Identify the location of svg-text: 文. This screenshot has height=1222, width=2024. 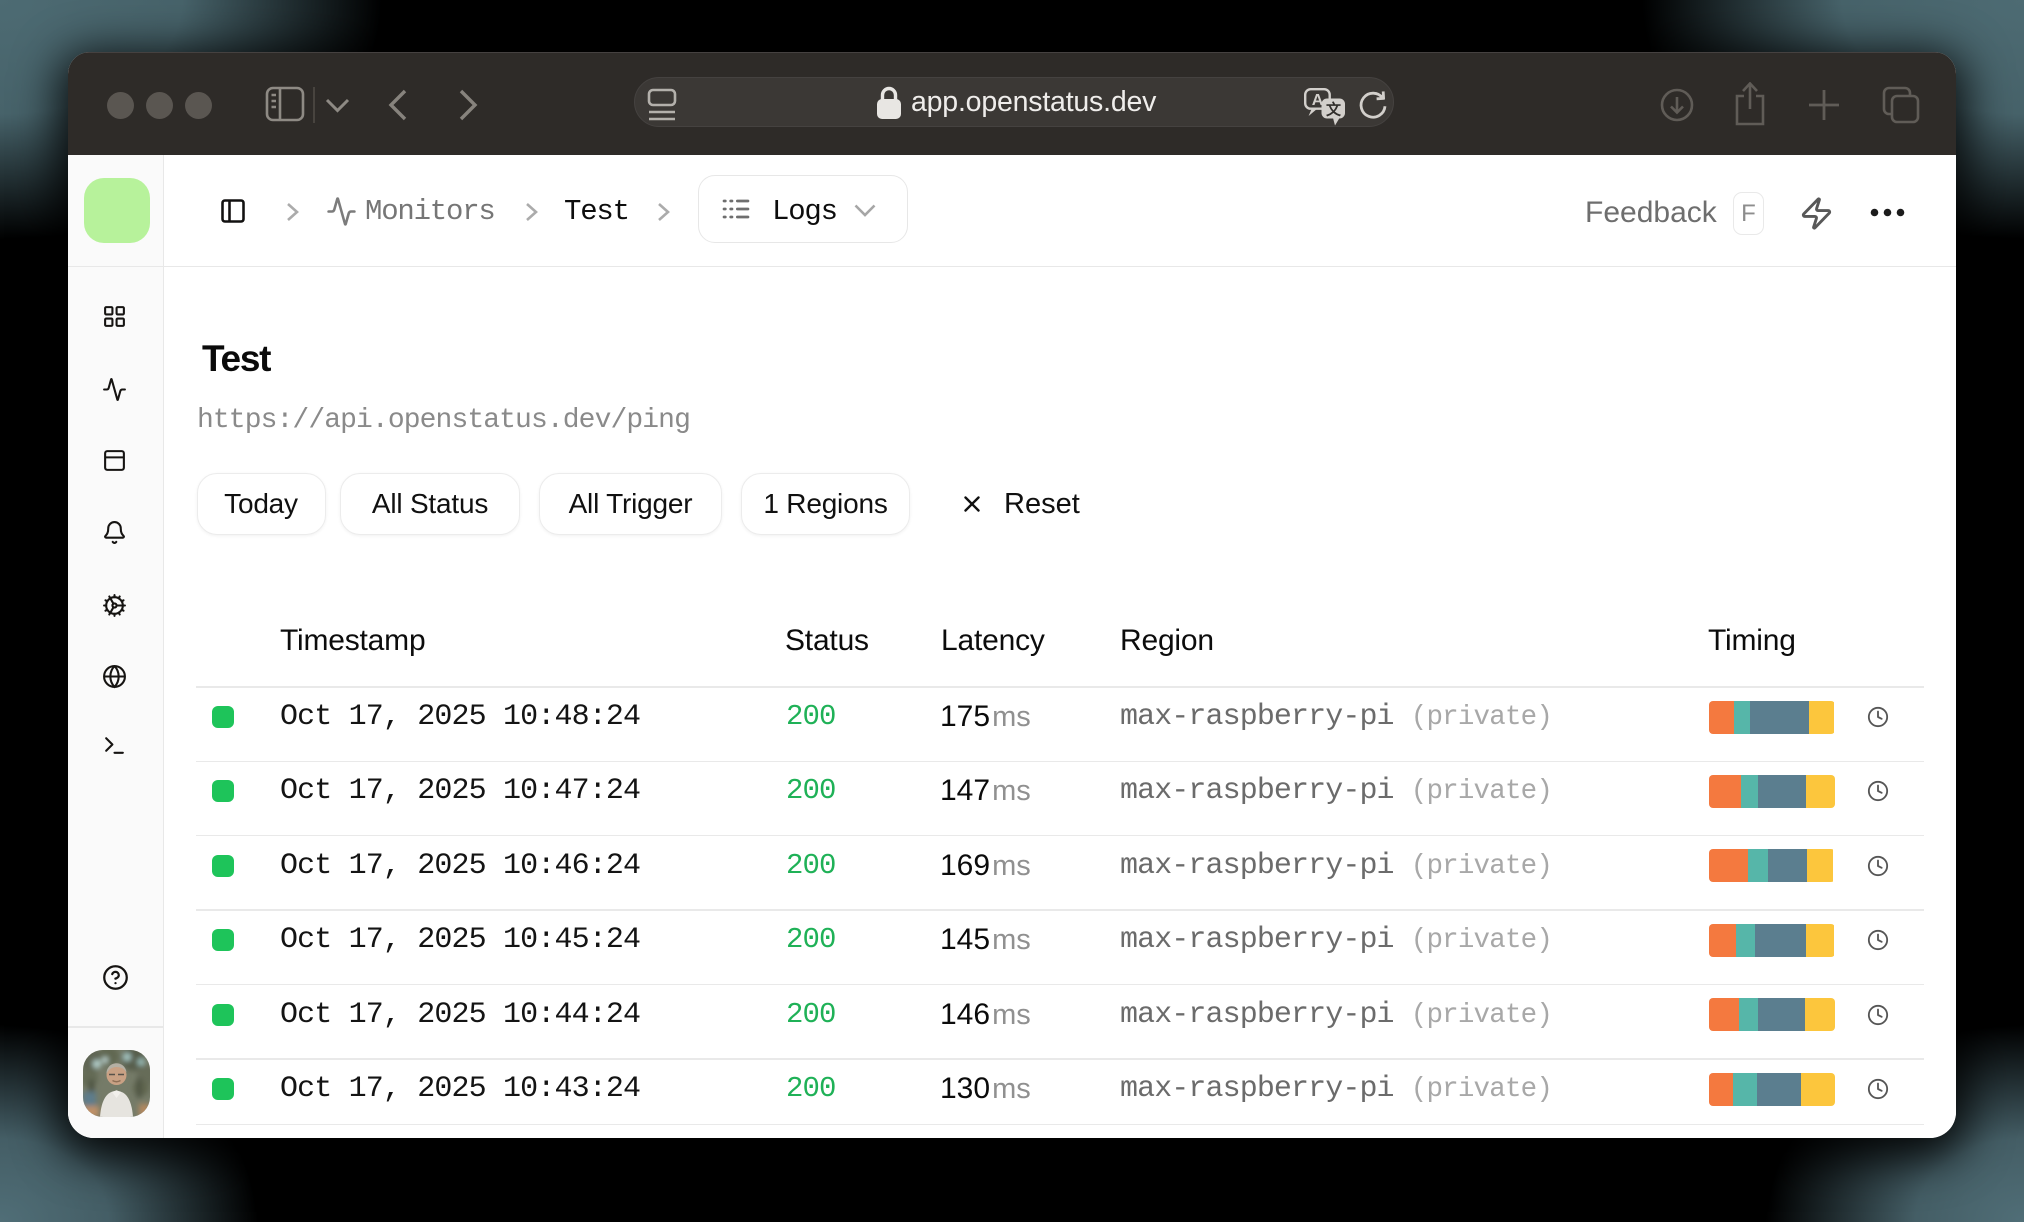
(1334, 110).